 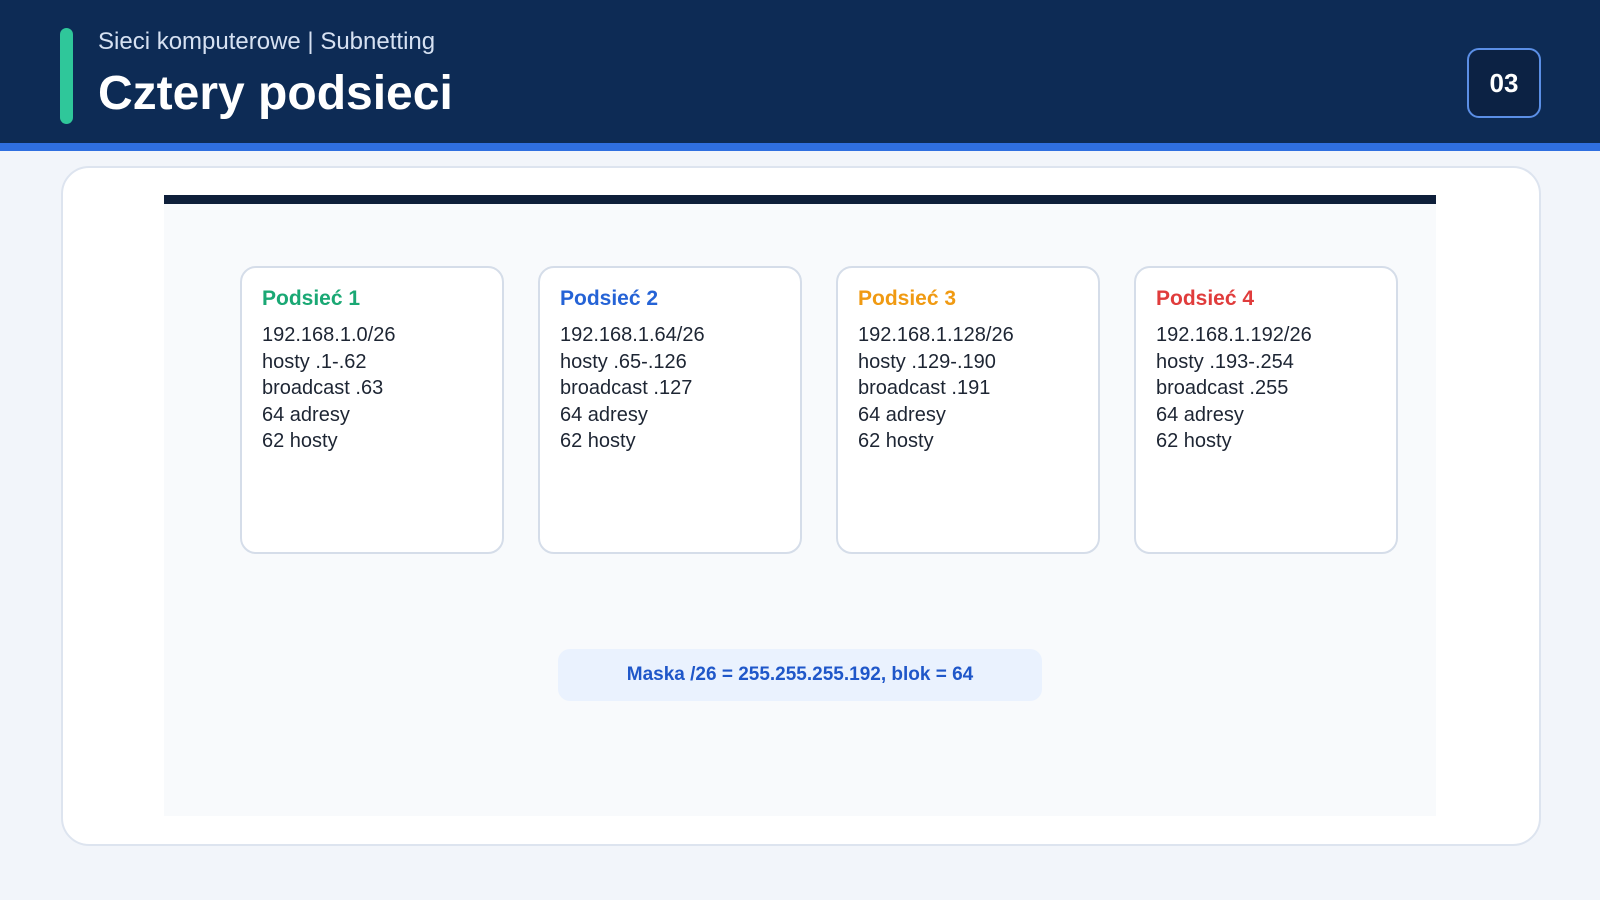 I want to click on subnet-title: Podsieć 4, so click(x=1205, y=298).